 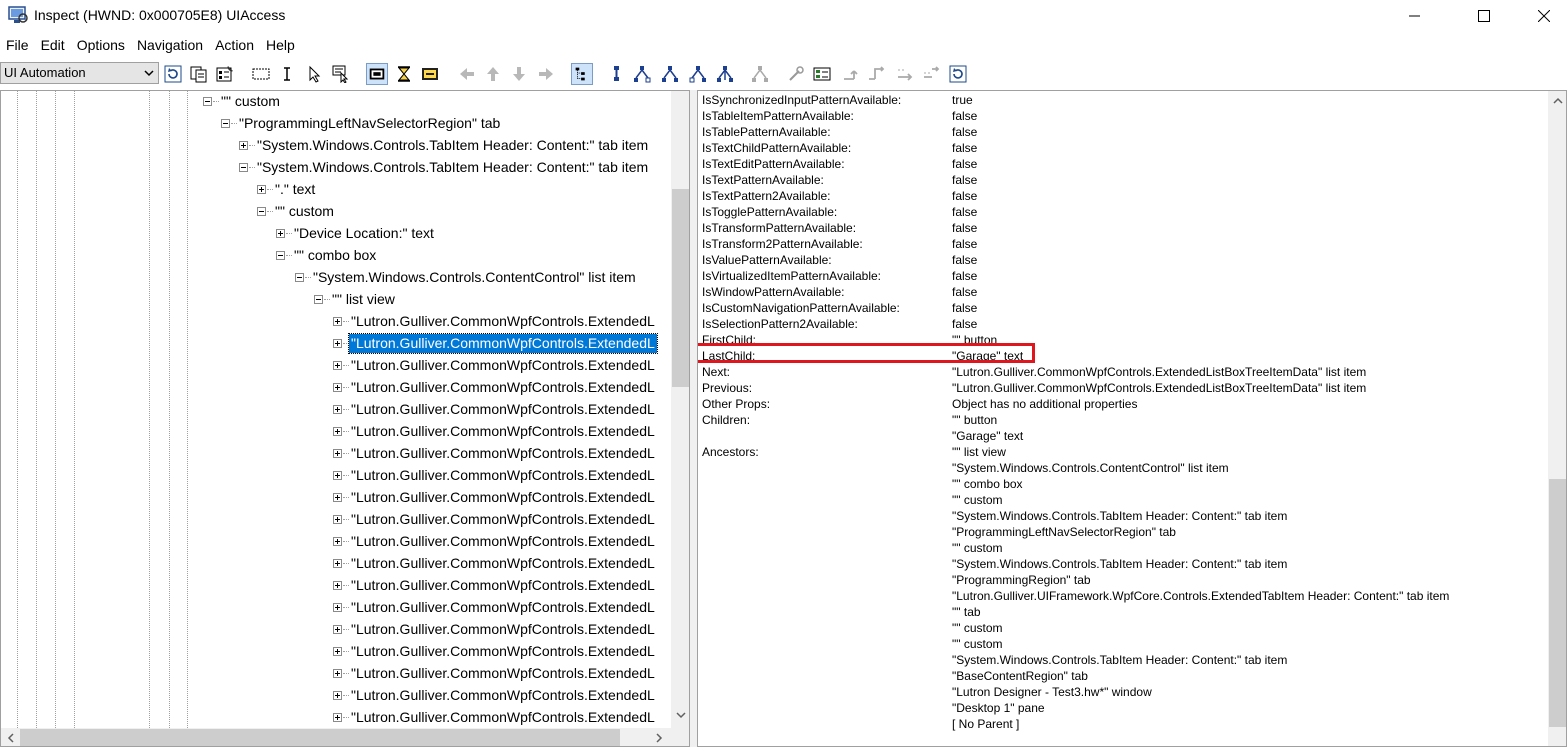 I want to click on sync-icon, so click(x=958, y=74).